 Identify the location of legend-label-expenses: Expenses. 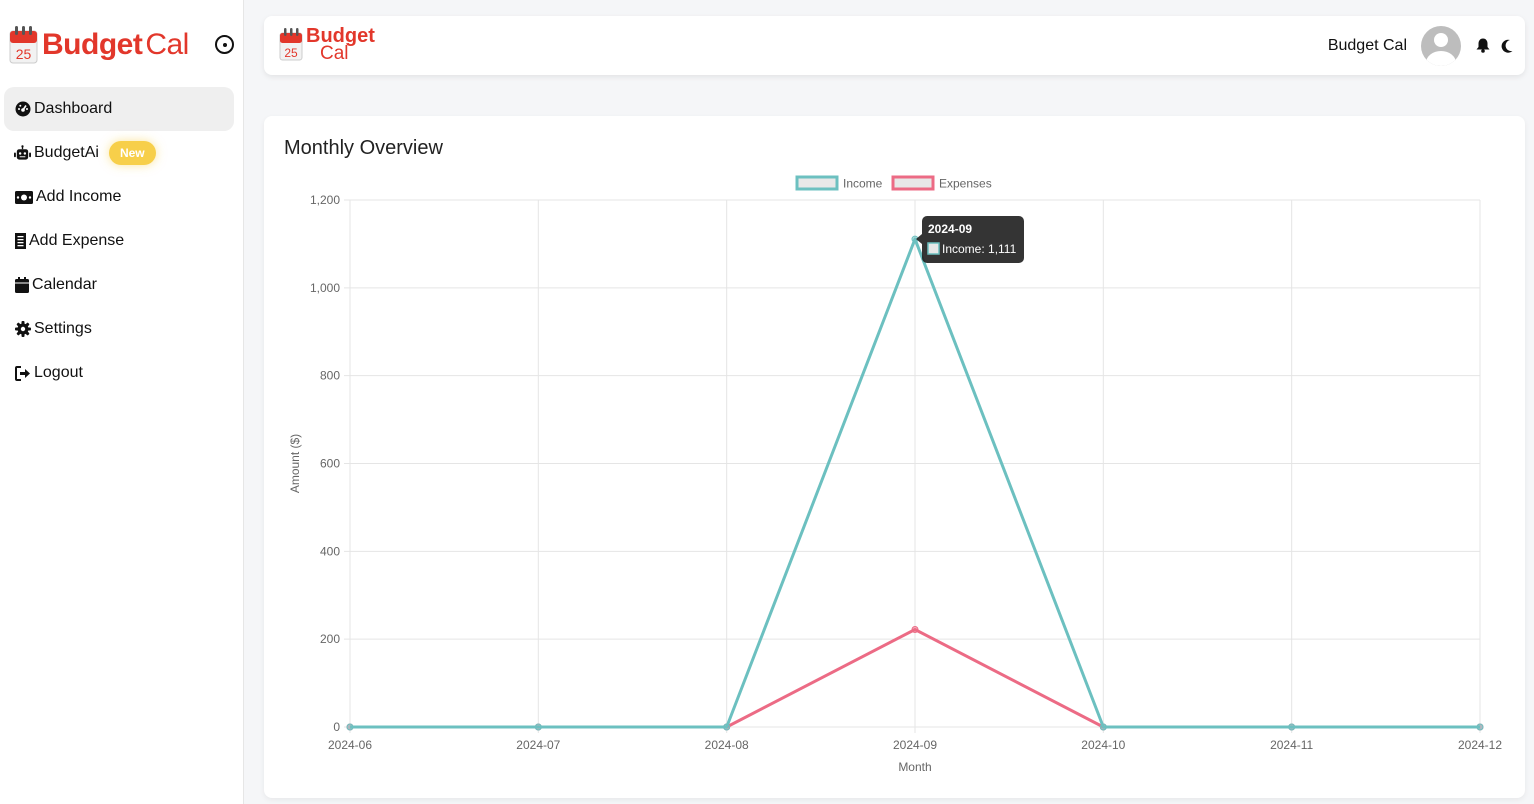
(965, 184).